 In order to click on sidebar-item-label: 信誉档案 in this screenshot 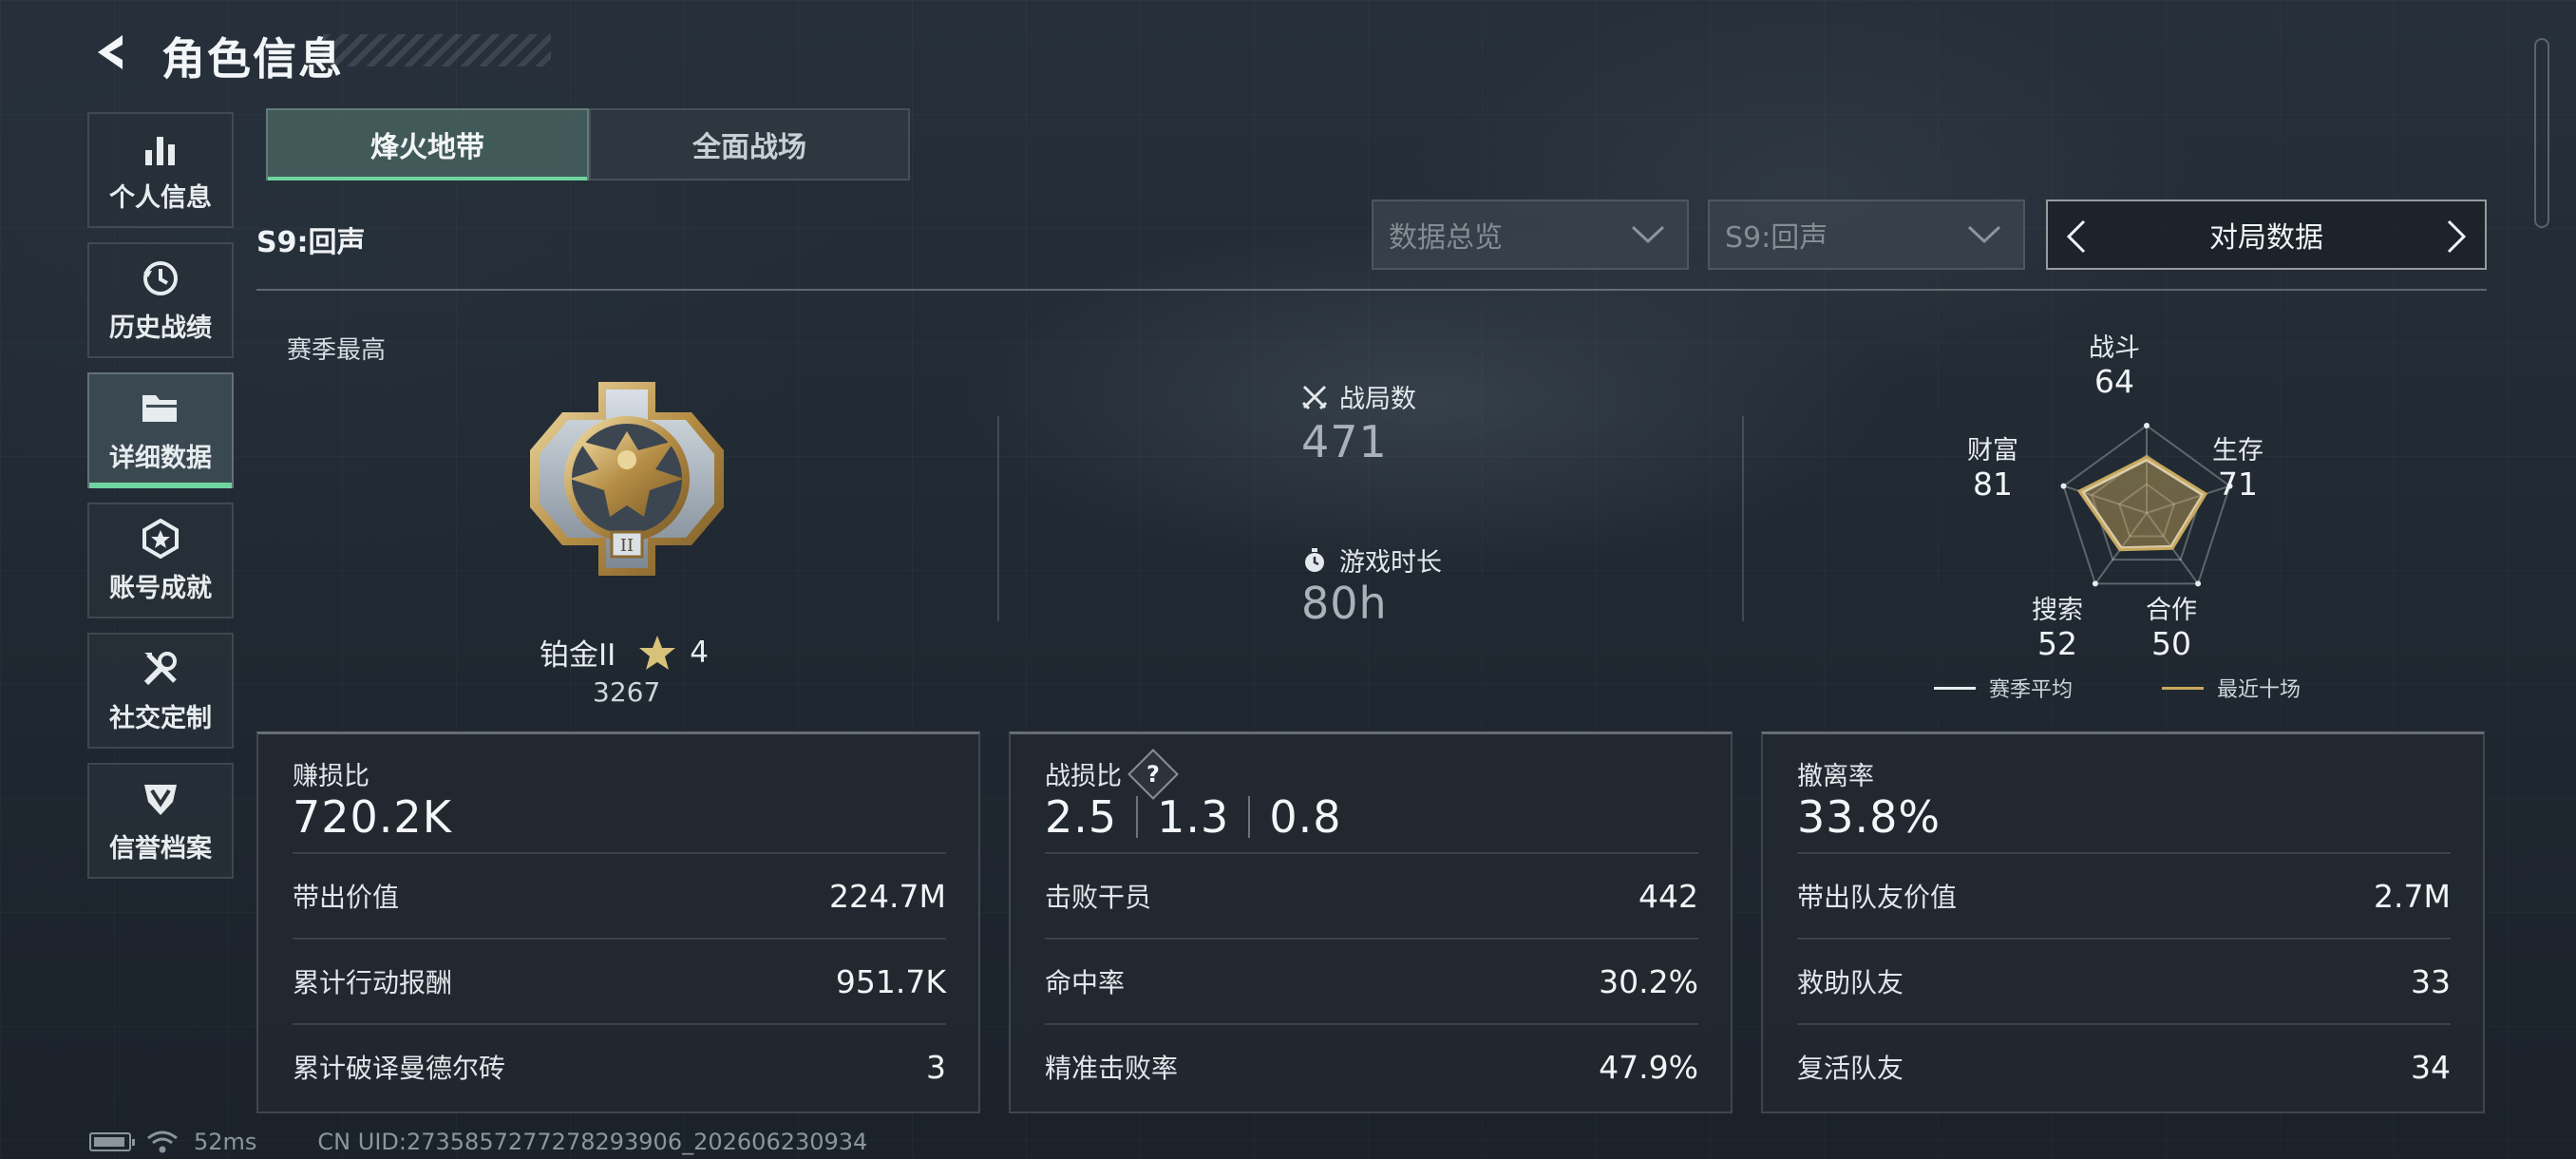, I will do `click(160, 848)`.